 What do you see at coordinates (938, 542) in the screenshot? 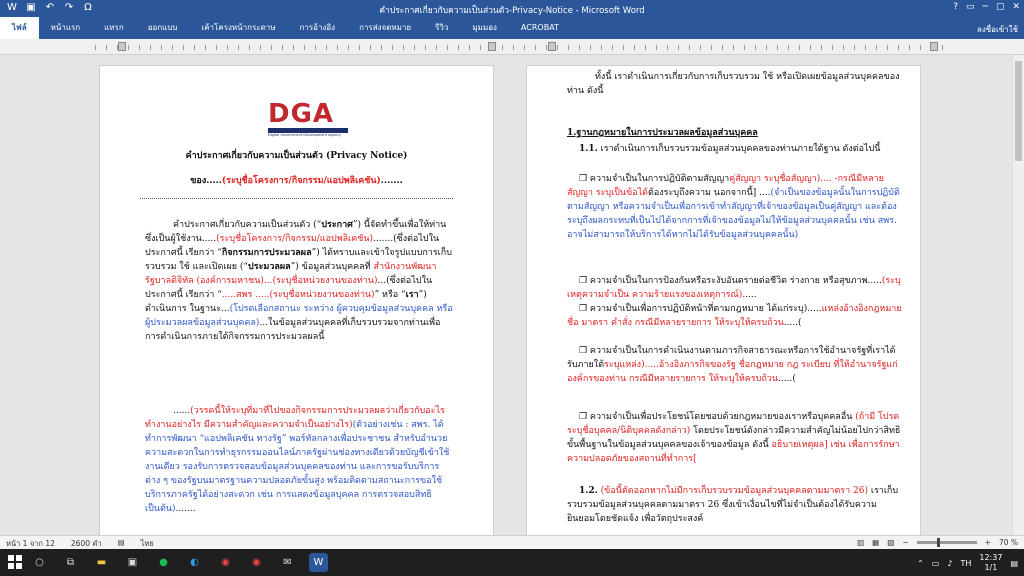
I see `zoom-slider-knob` at bounding box center [938, 542].